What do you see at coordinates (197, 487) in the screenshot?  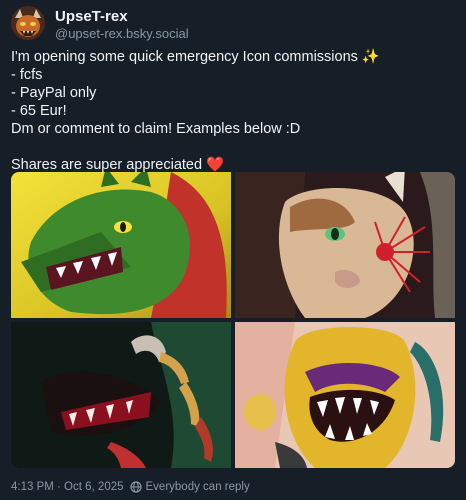 I see `reply-setting-label: Everybody can reply` at bounding box center [197, 487].